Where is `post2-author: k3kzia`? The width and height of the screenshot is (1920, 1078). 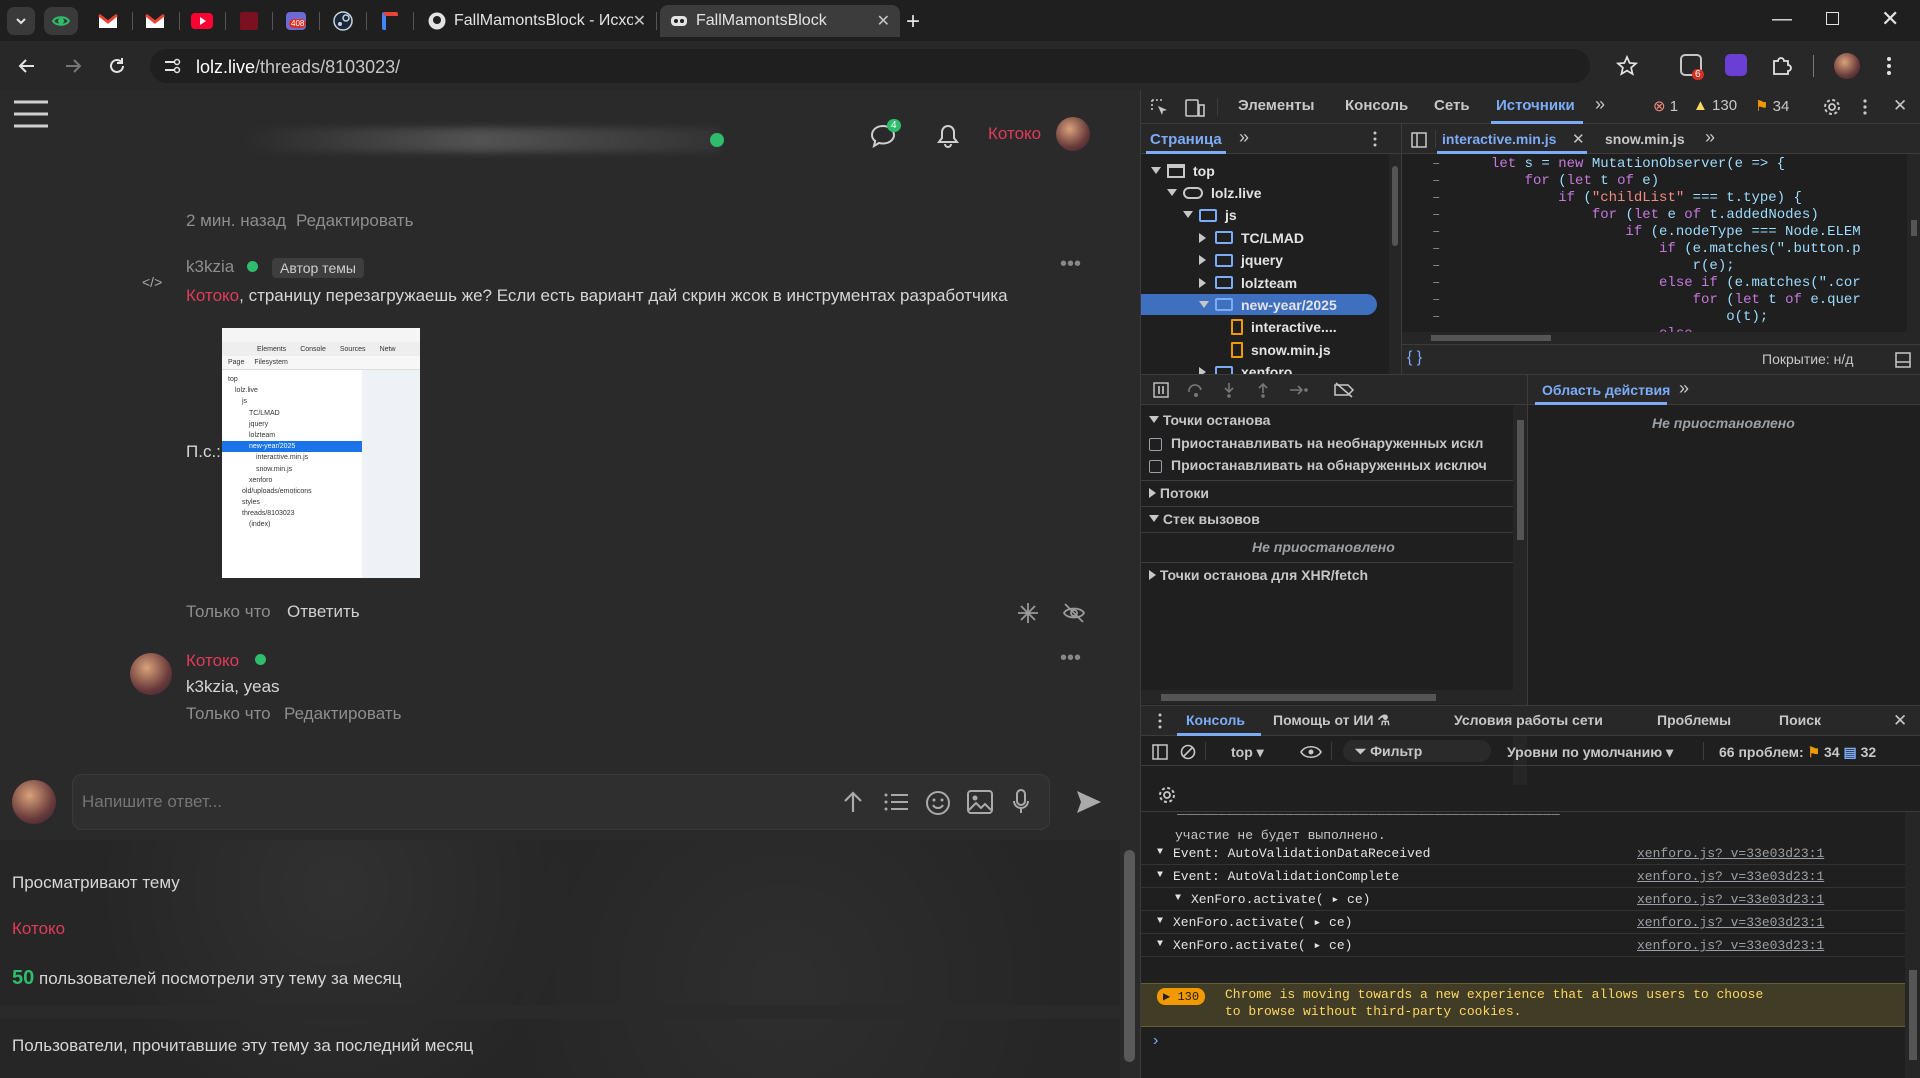
post2-author: k3kzia is located at coordinates (210, 267).